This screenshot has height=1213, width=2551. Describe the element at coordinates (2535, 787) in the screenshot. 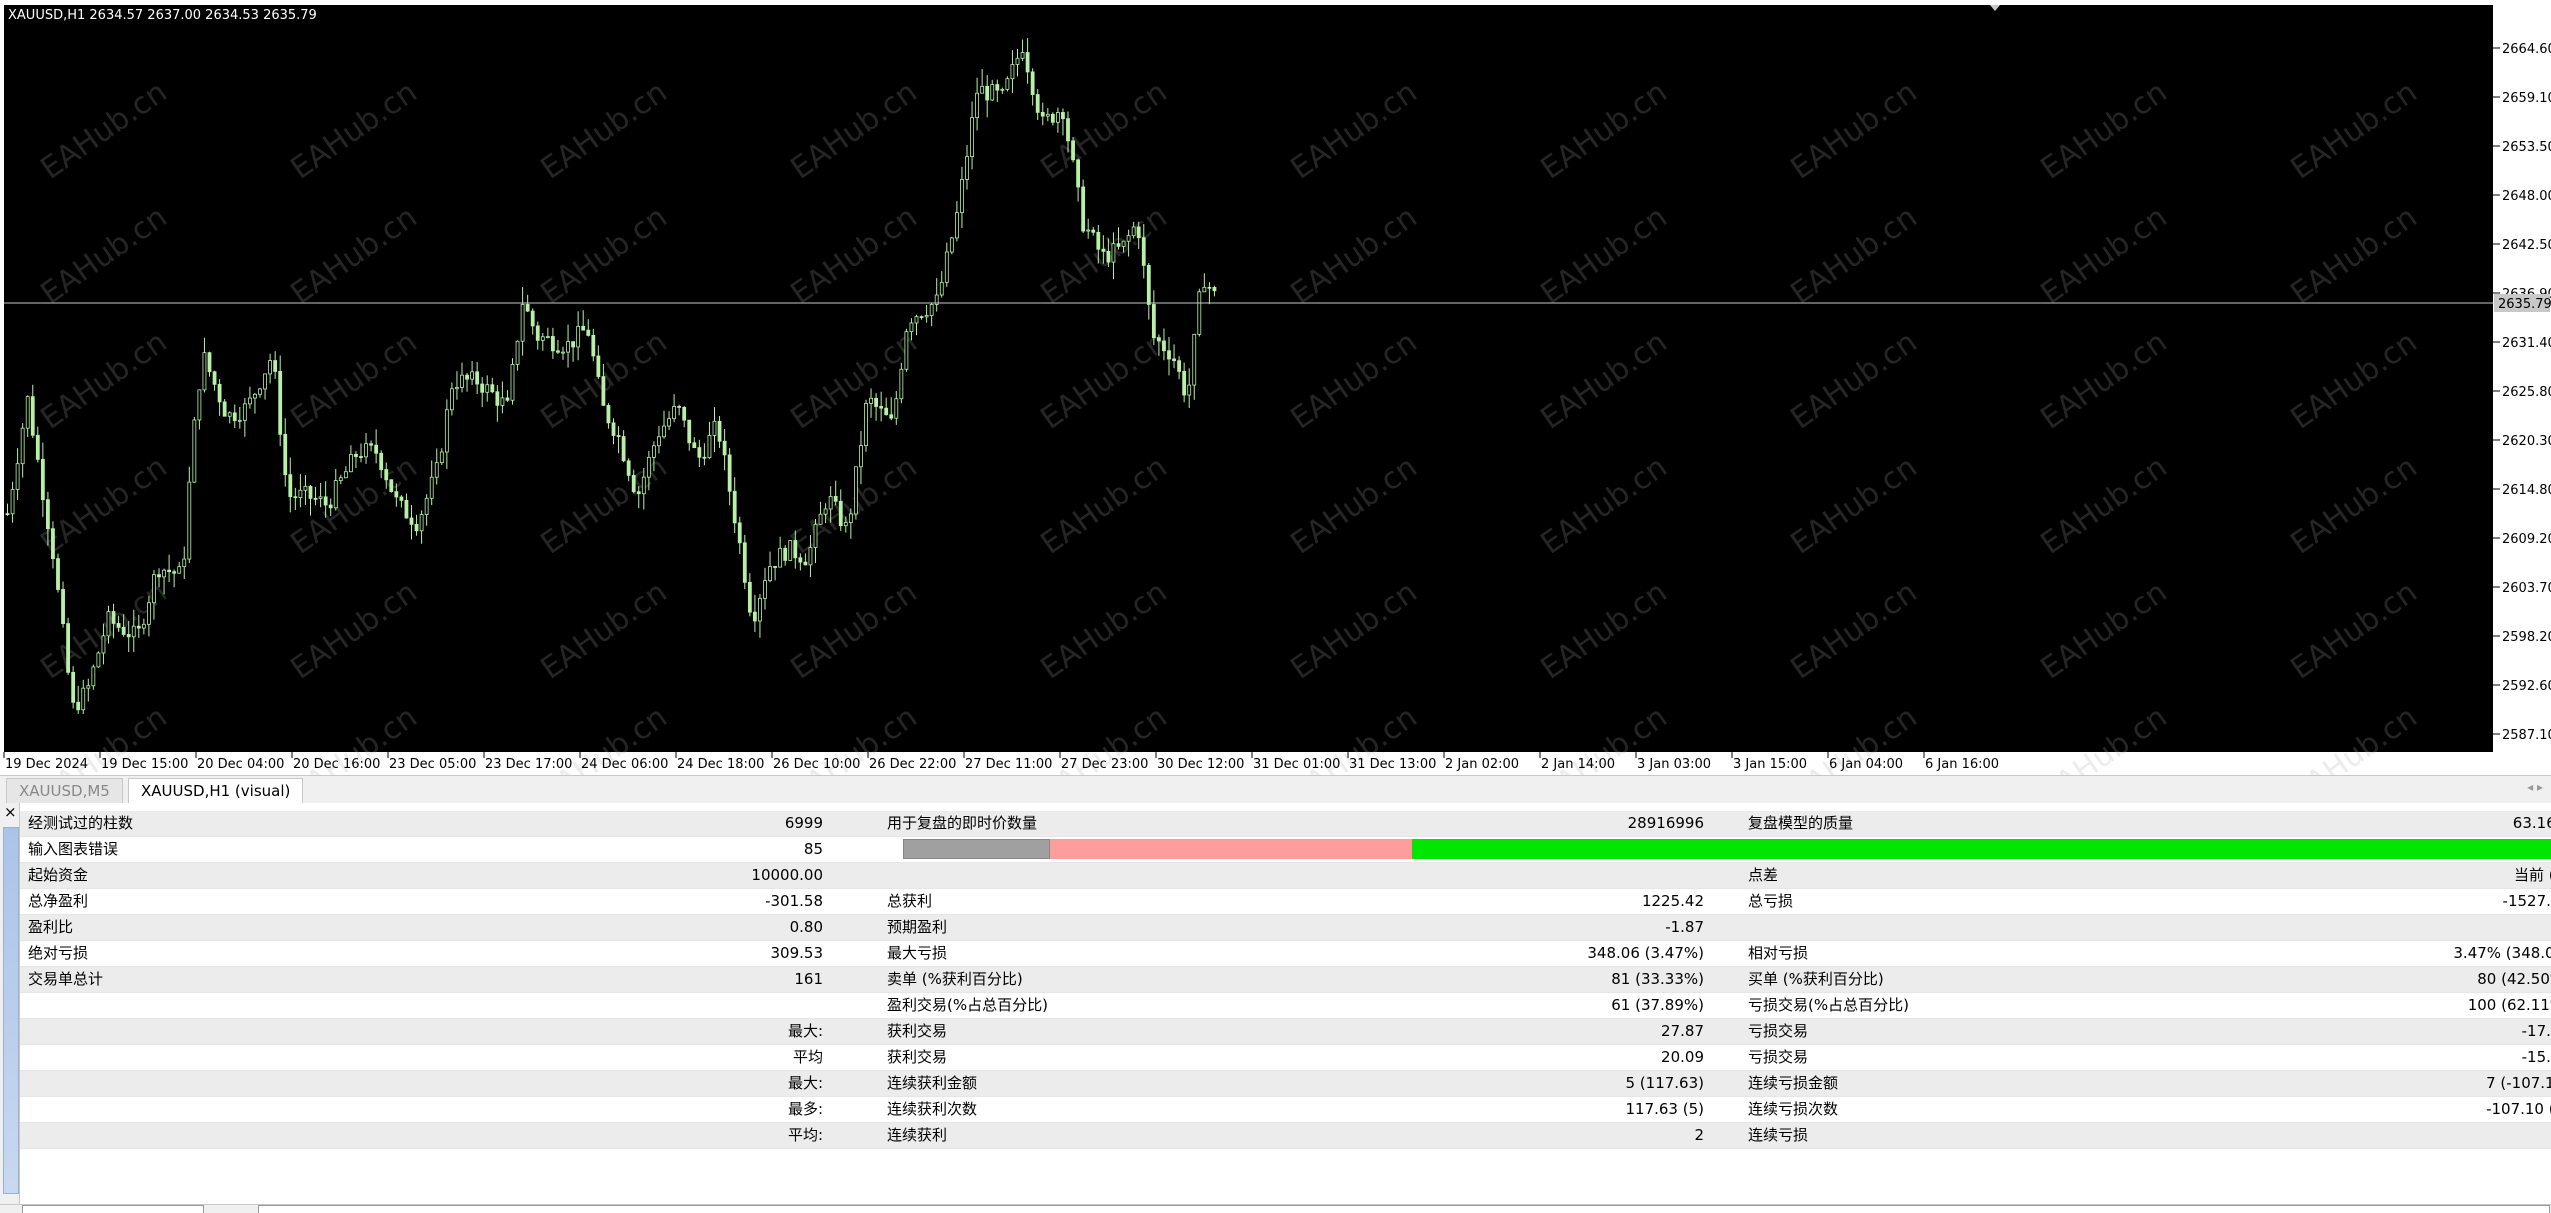

I see `tab-scroll-arrows-icon: ◂ ▸` at that location.